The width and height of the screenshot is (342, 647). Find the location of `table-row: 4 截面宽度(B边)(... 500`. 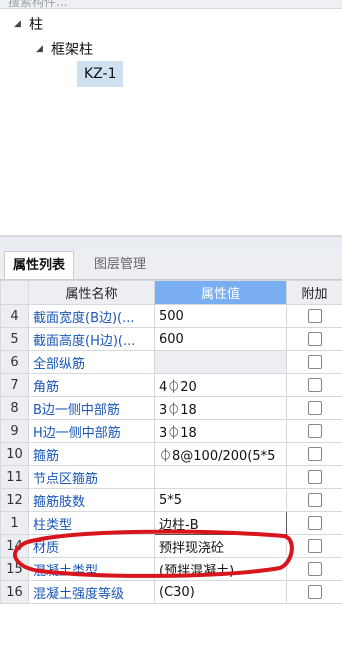

table-row: 4 截面宽度(B边)(... 500 is located at coordinates (171, 316).